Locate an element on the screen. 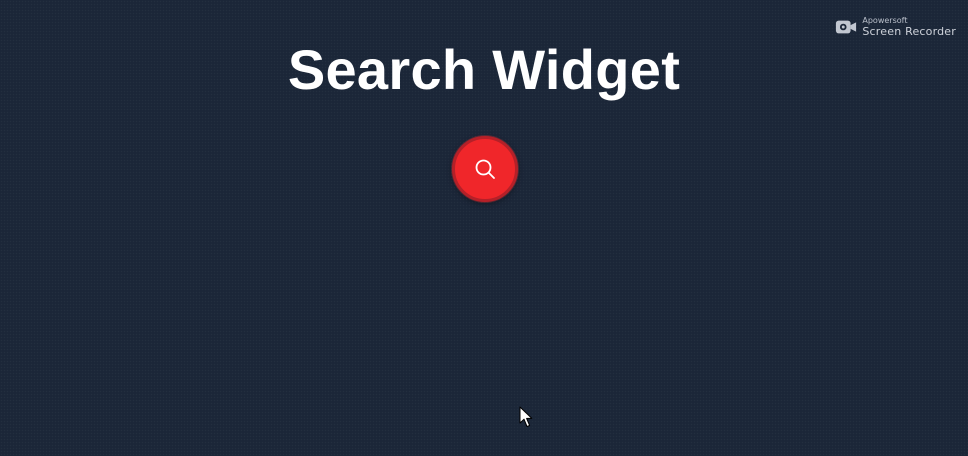 Image resolution: width=968 pixels, height=456 pixels. recorder-watermark: Apowersoft Screen Recorder is located at coordinates (895, 27).